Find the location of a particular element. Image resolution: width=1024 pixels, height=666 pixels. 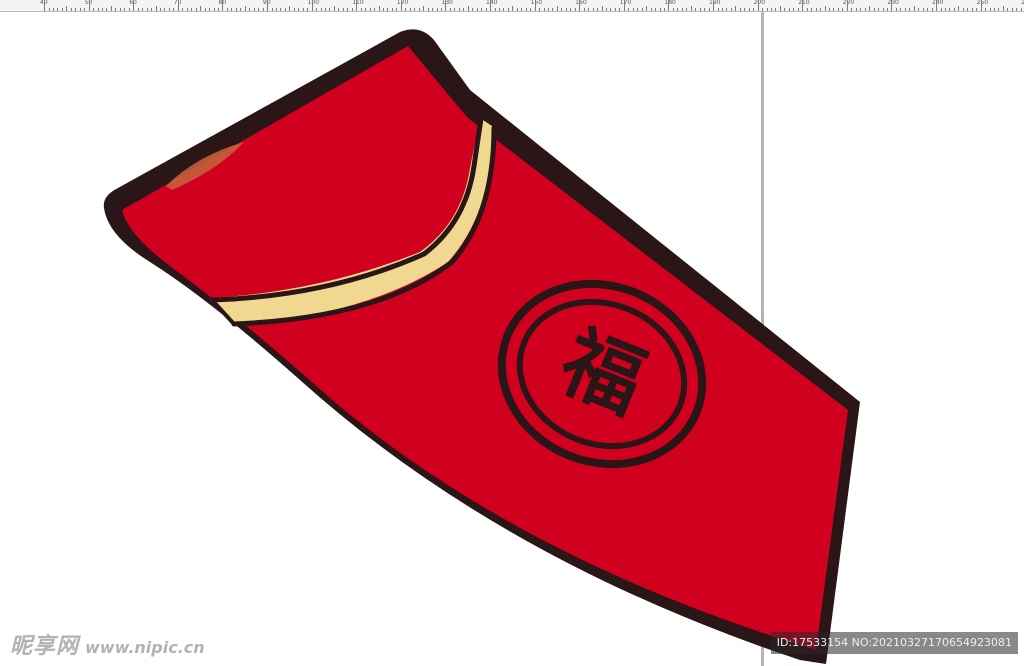

watermark-left: 昵享网 www.nipic.cn is located at coordinates (107, 644).